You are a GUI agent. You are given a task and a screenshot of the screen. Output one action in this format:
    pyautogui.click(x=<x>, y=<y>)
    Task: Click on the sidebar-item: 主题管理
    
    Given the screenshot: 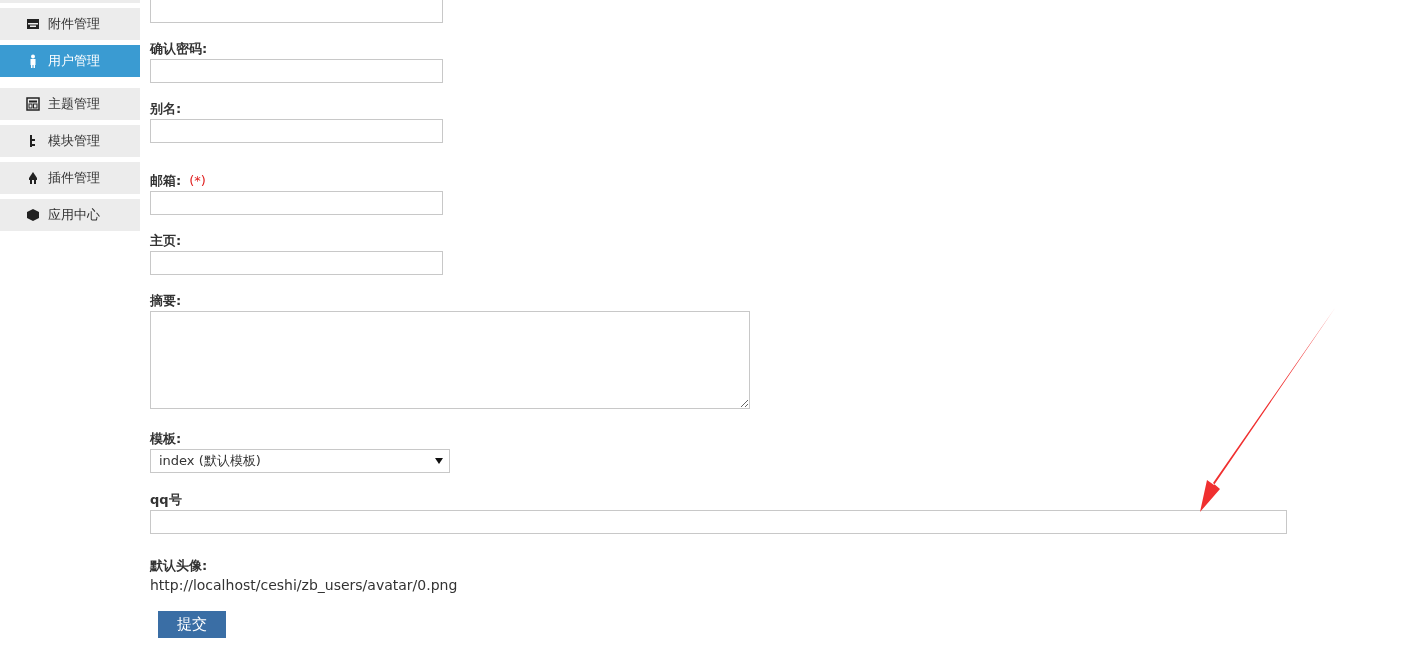 What is the action you would take?
    pyautogui.click(x=70, y=104)
    